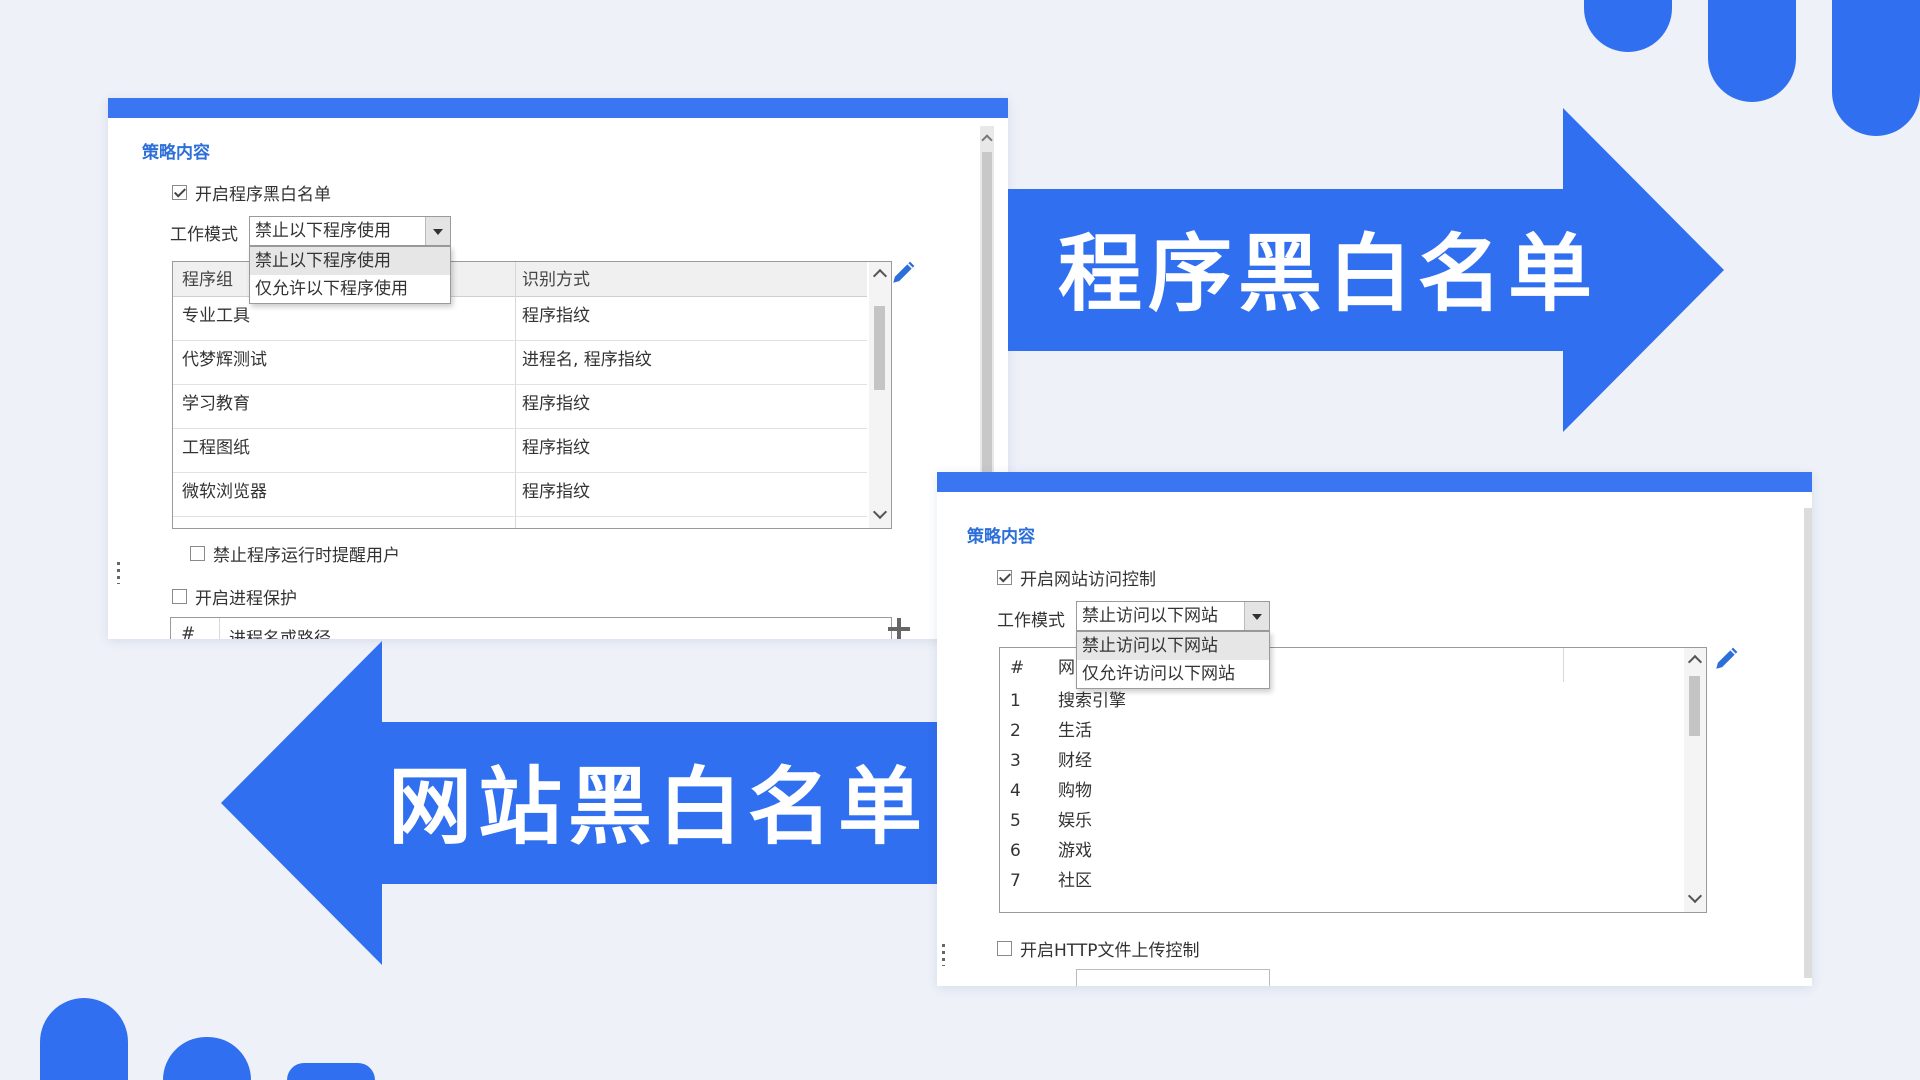 This screenshot has height=1080, width=1920. I want to click on table-row: 4 购物, so click(1341, 791).